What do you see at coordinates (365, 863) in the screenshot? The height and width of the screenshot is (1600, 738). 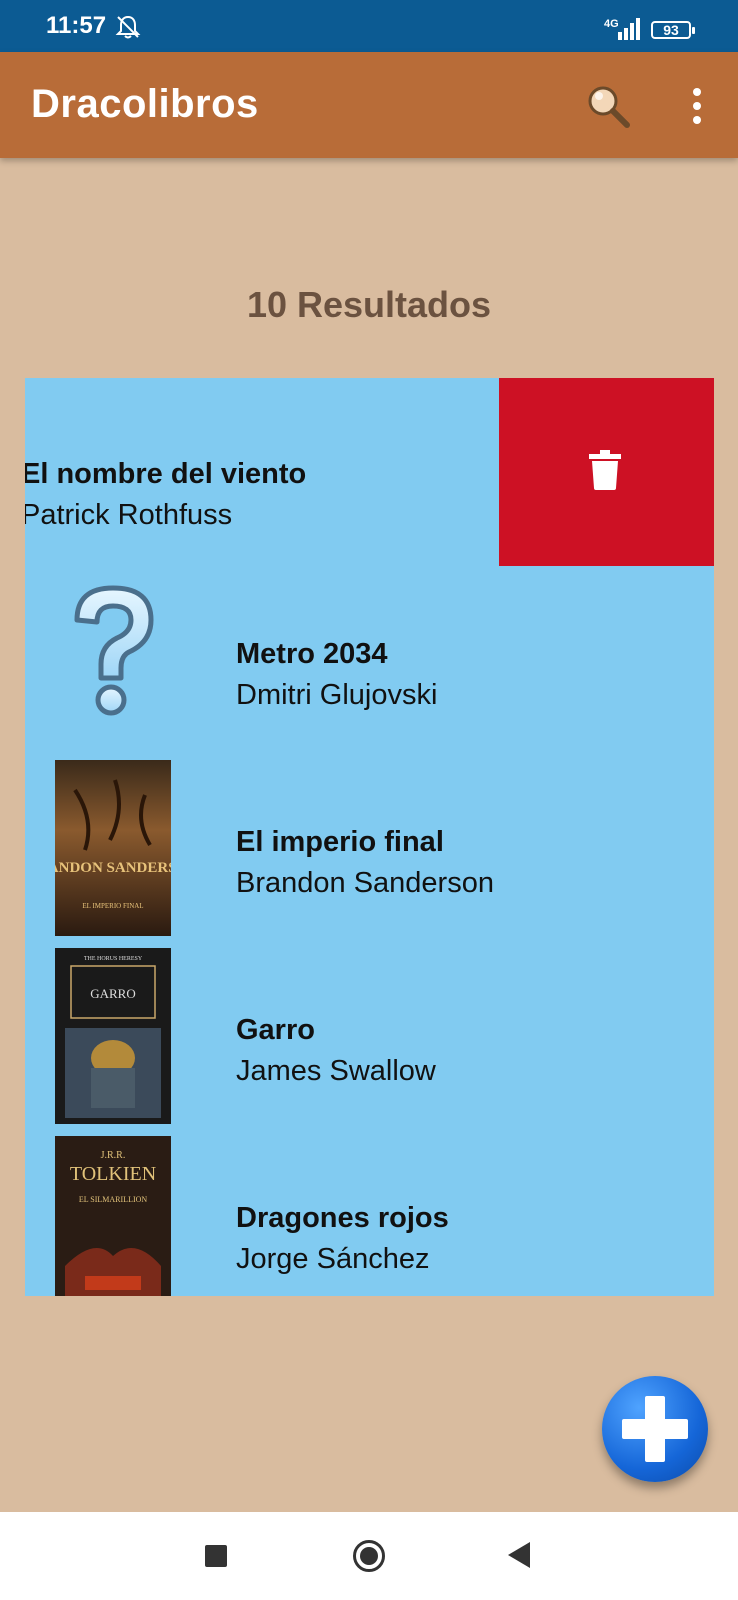 I see `book-text: El imperio final Brandon Sanderson` at bounding box center [365, 863].